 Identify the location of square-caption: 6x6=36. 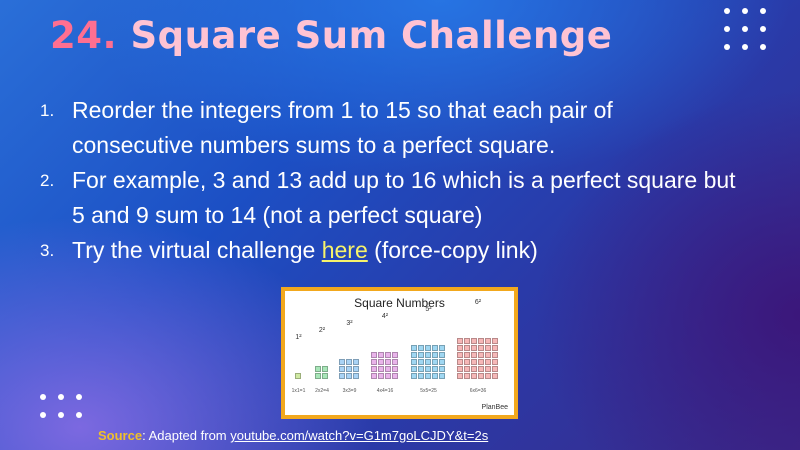
(478, 391).